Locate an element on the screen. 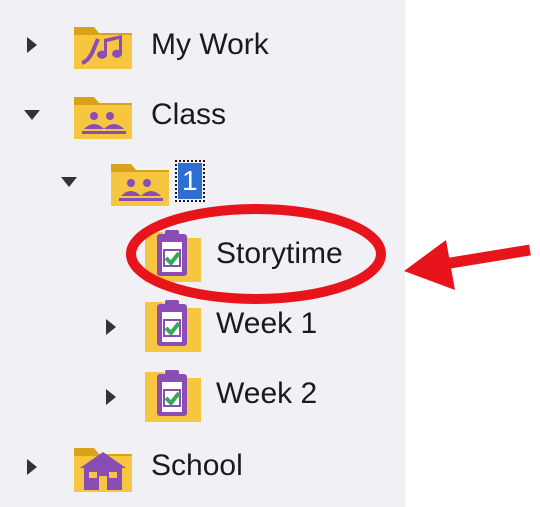  tree-item-label: Class is located at coordinates (188, 115).